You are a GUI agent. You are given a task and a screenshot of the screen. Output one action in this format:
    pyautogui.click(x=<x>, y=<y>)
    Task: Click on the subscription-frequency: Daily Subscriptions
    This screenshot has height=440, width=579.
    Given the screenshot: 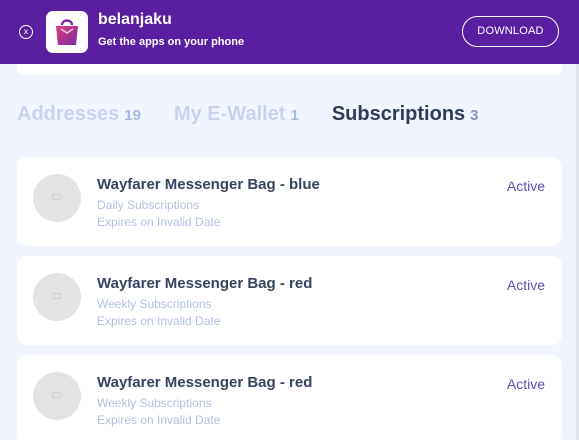 What is the action you would take?
    pyautogui.click(x=148, y=205)
    